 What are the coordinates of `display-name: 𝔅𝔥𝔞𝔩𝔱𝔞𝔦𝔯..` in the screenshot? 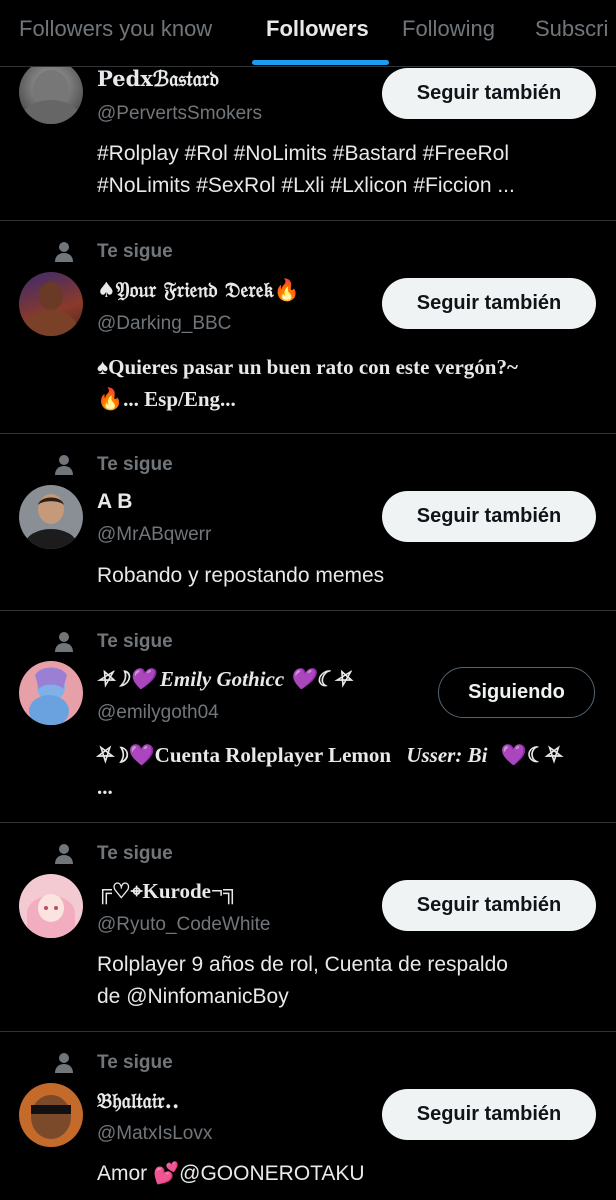 It's located at (138, 1101).